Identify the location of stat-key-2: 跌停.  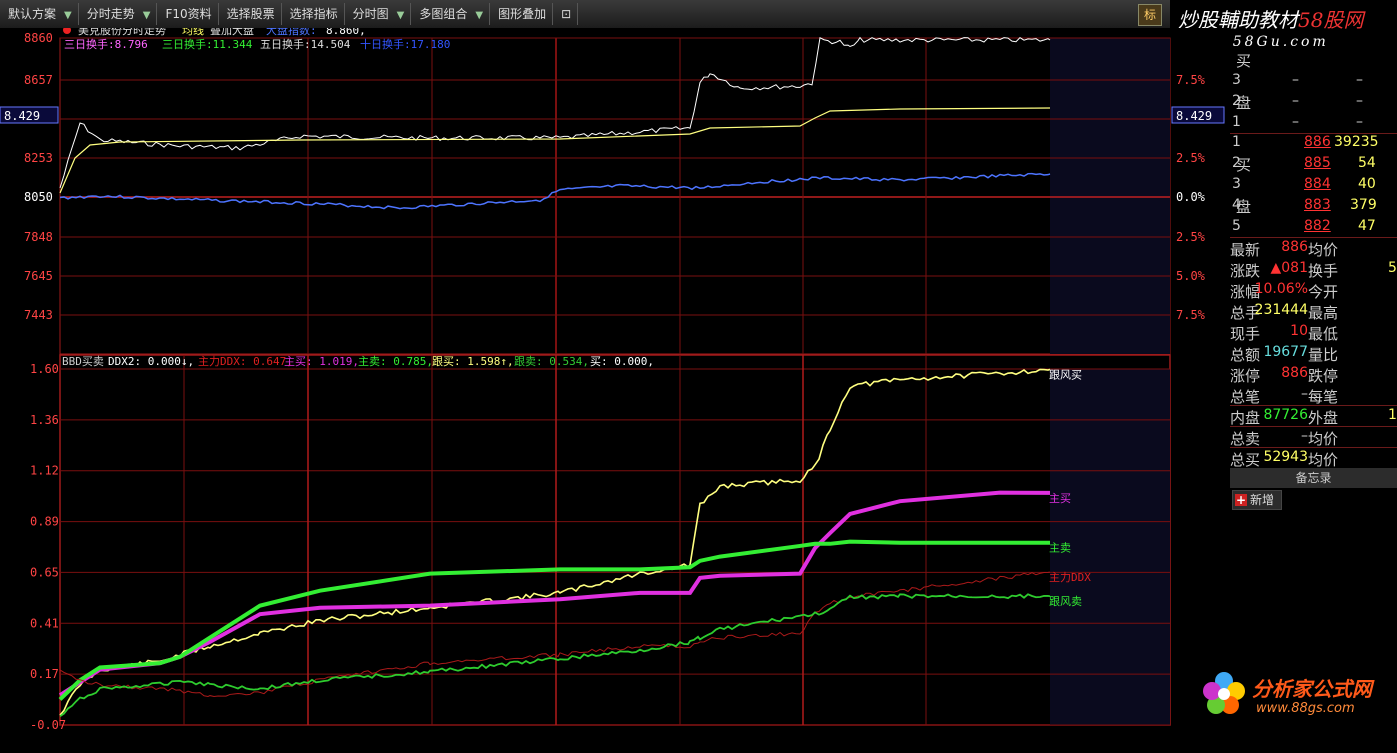
(1323, 376).